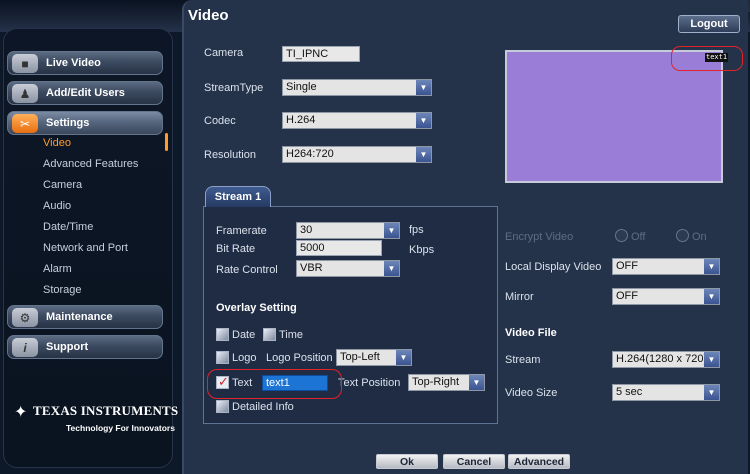 This screenshot has width=750, height=474. What do you see at coordinates (21, 412) in the screenshot?
I see `ti-logo-icon: ✦` at bounding box center [21, 412].